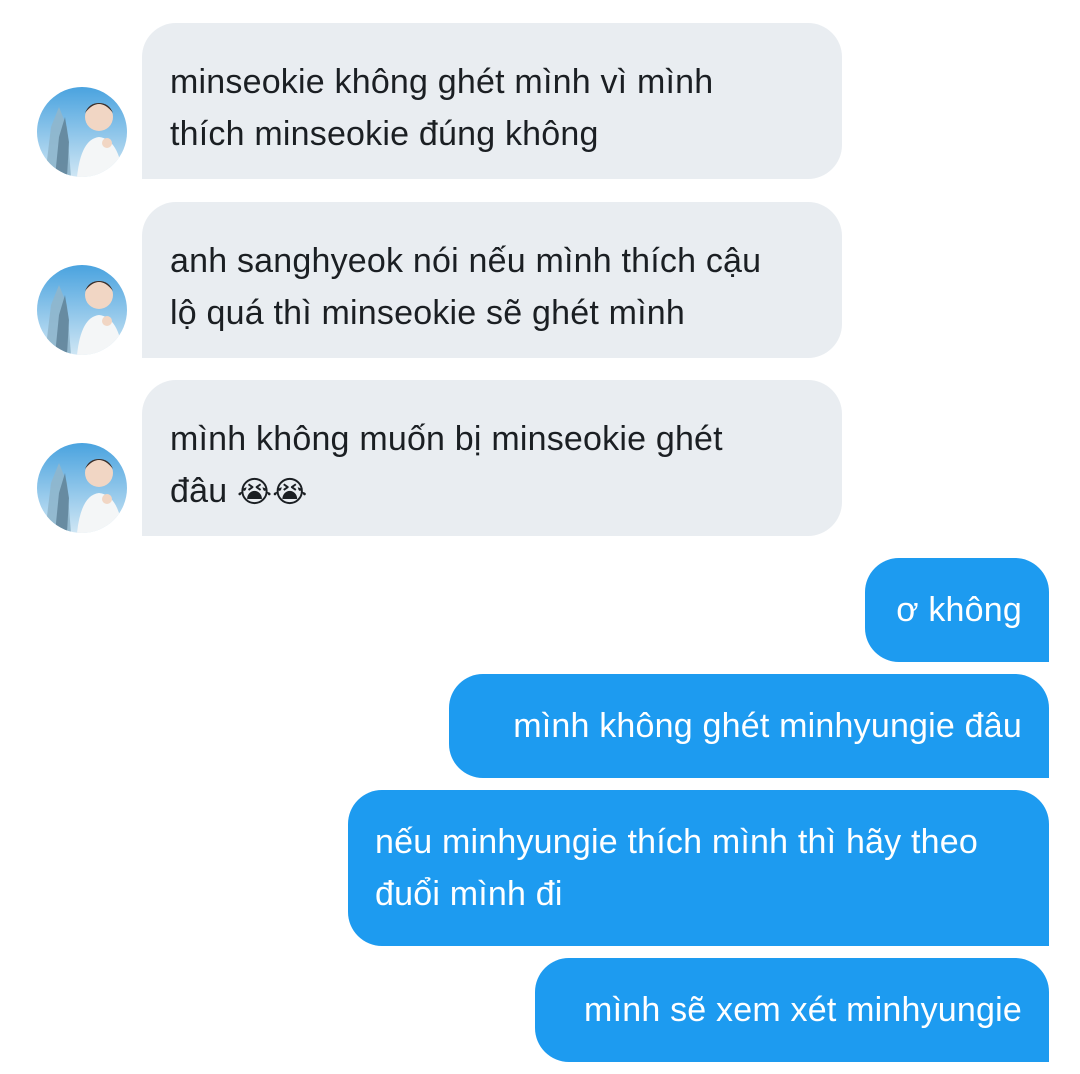 The height and width of the screenshot is (1074, 1080). Describe the element at coordinates (676, 842) in the screenshot. I see `message-text: nếu minhyungie thích mình thì hãy theo` at that location.